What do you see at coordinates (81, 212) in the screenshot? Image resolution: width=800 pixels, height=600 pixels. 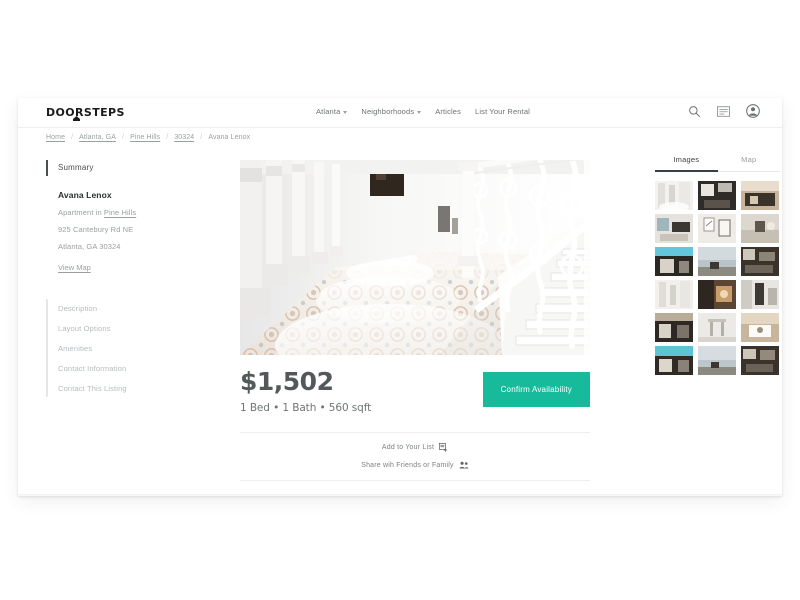 I see `apartment-prefix: Apartment in` at bounding box center [81, 212].